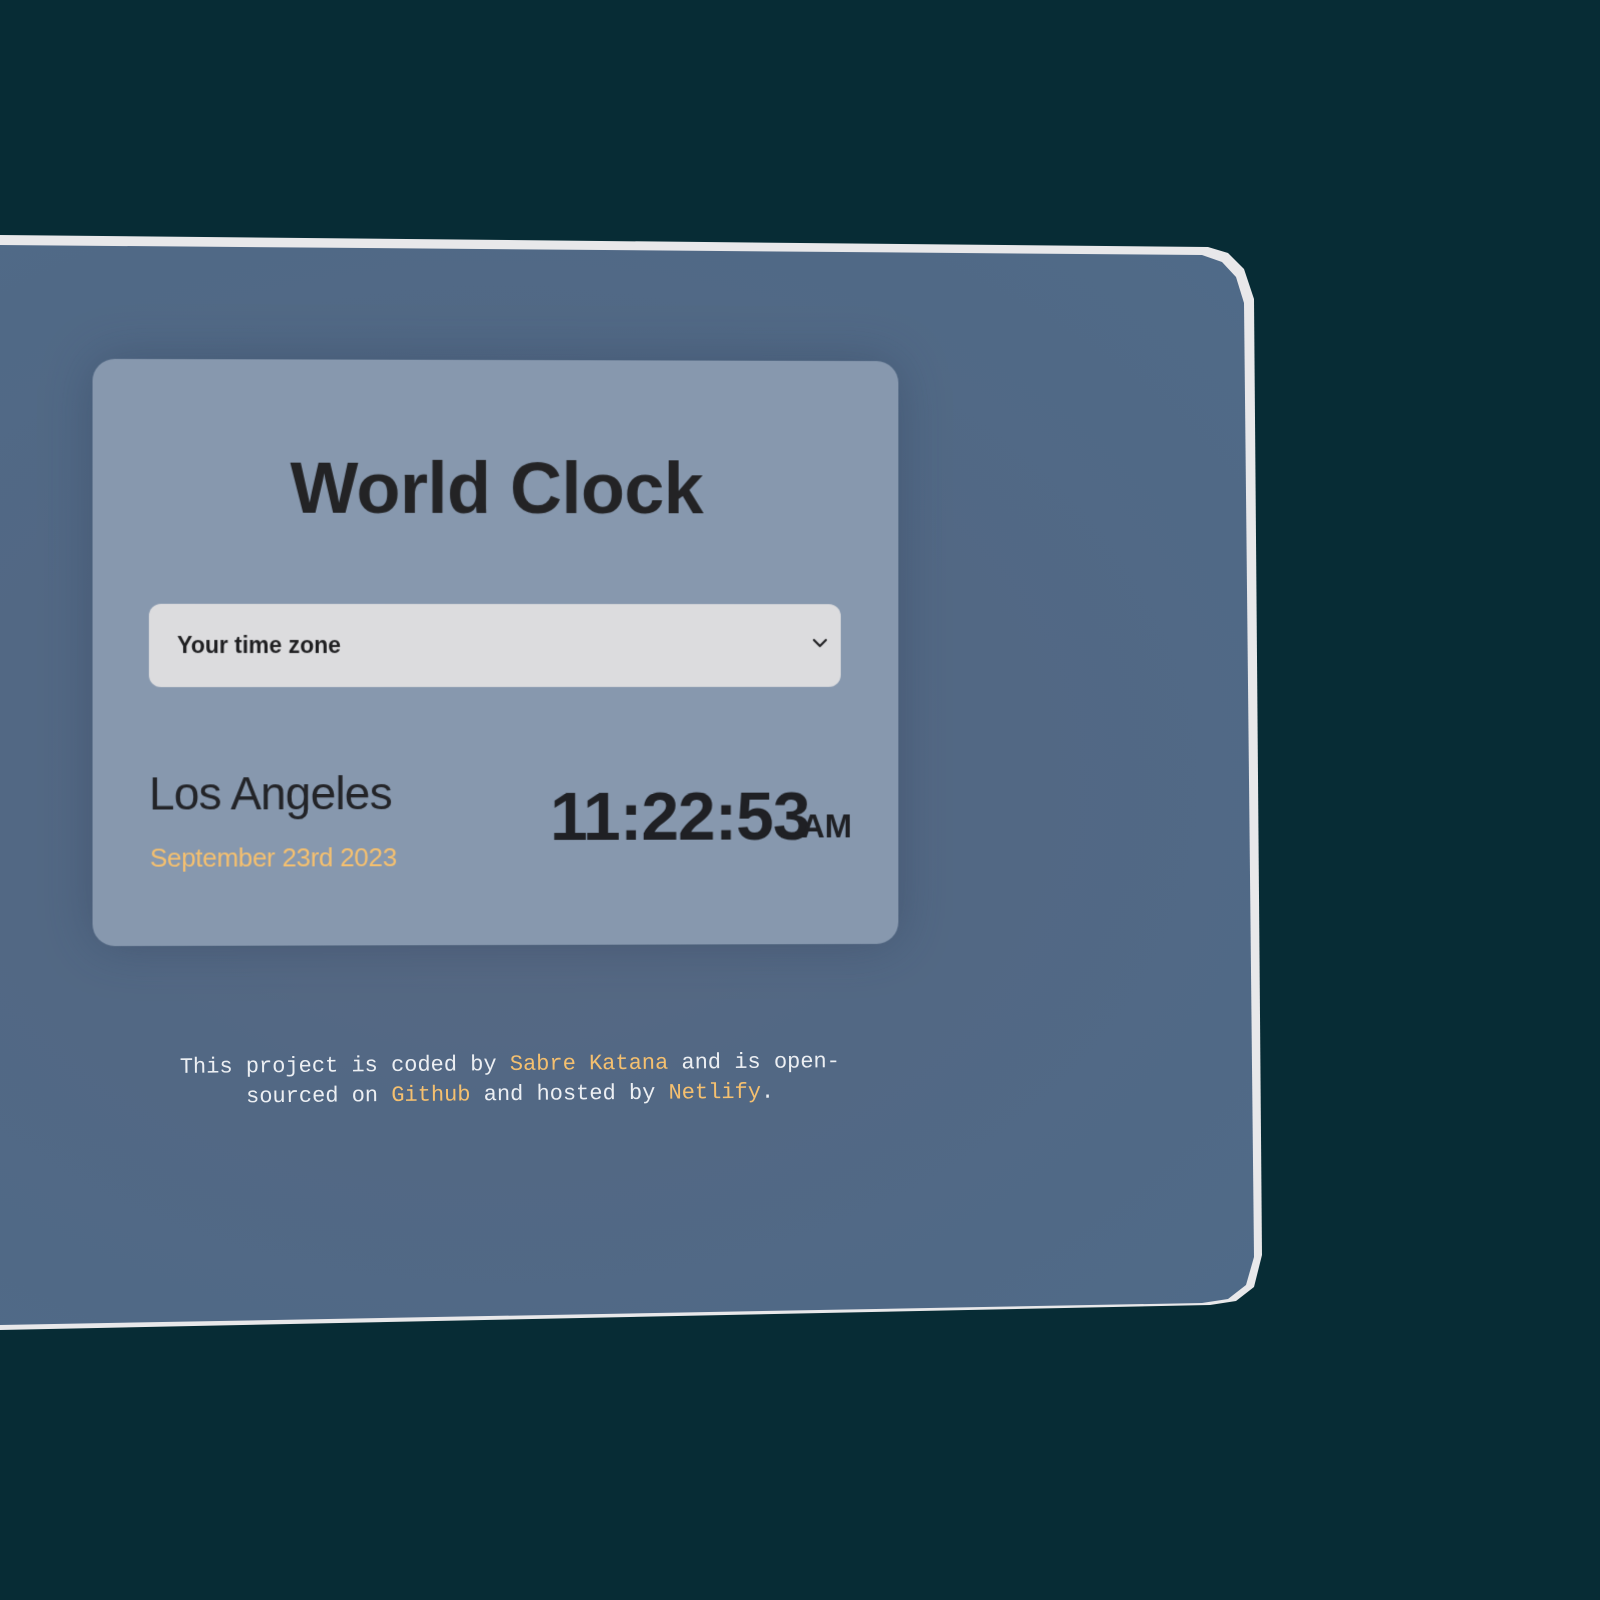  I want to click on footer-text: This project is coded by, so click(344, 1066).